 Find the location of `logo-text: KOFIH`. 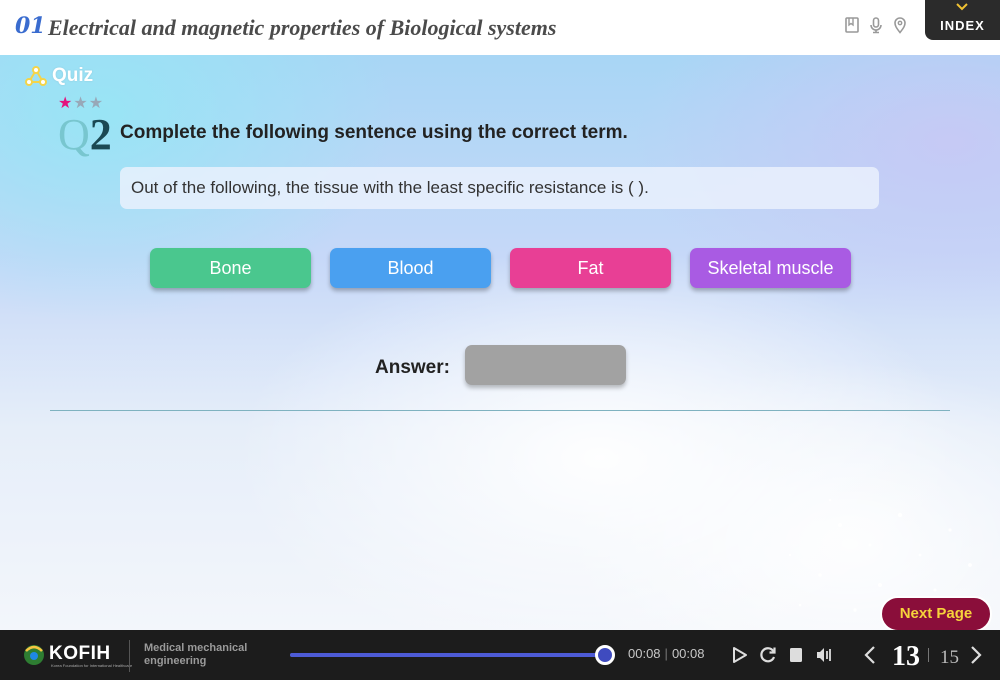

logo-text: KOFIH is located at coordinates (80, 653).